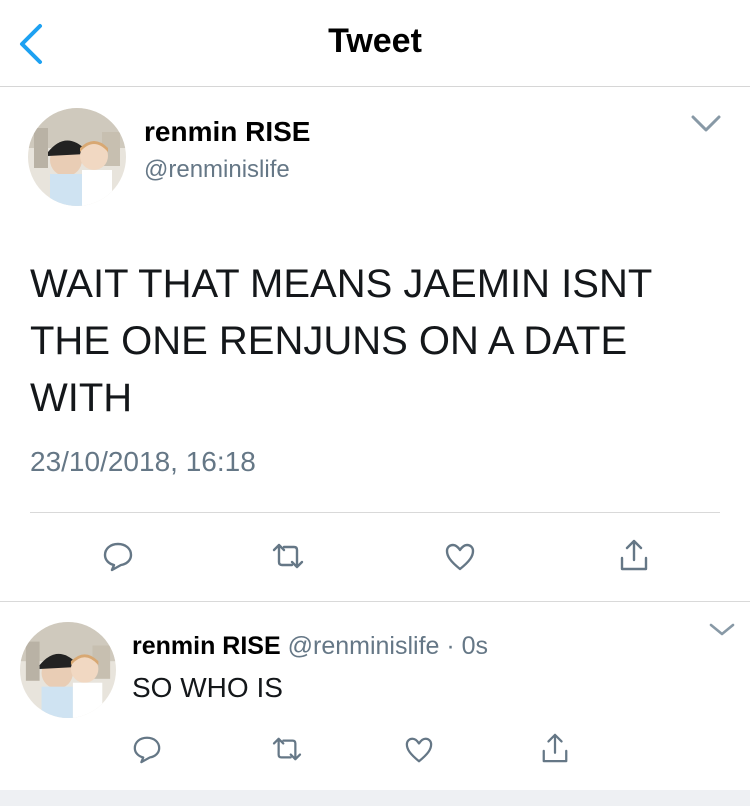 Image resolution: width=750 pixels, height=806 pixels. Describe the element at coordinates (706, 124) in the screenshot. I see `chevron-down-icon` at that location.